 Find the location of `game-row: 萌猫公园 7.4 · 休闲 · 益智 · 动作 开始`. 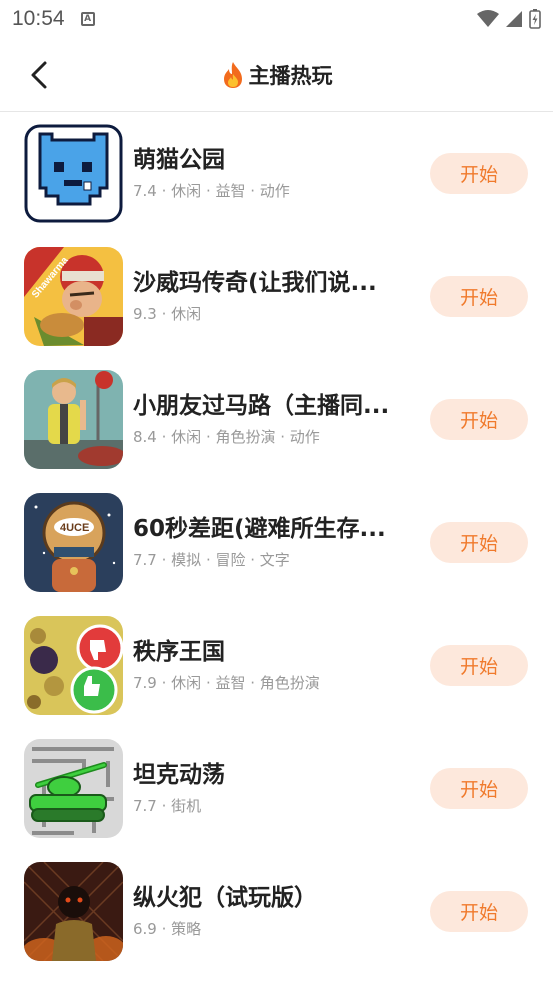

game-row: 萌猫公园 7.4 · 休闲 · 益智 · 动作 开始 is located at coordinates (276, 173).